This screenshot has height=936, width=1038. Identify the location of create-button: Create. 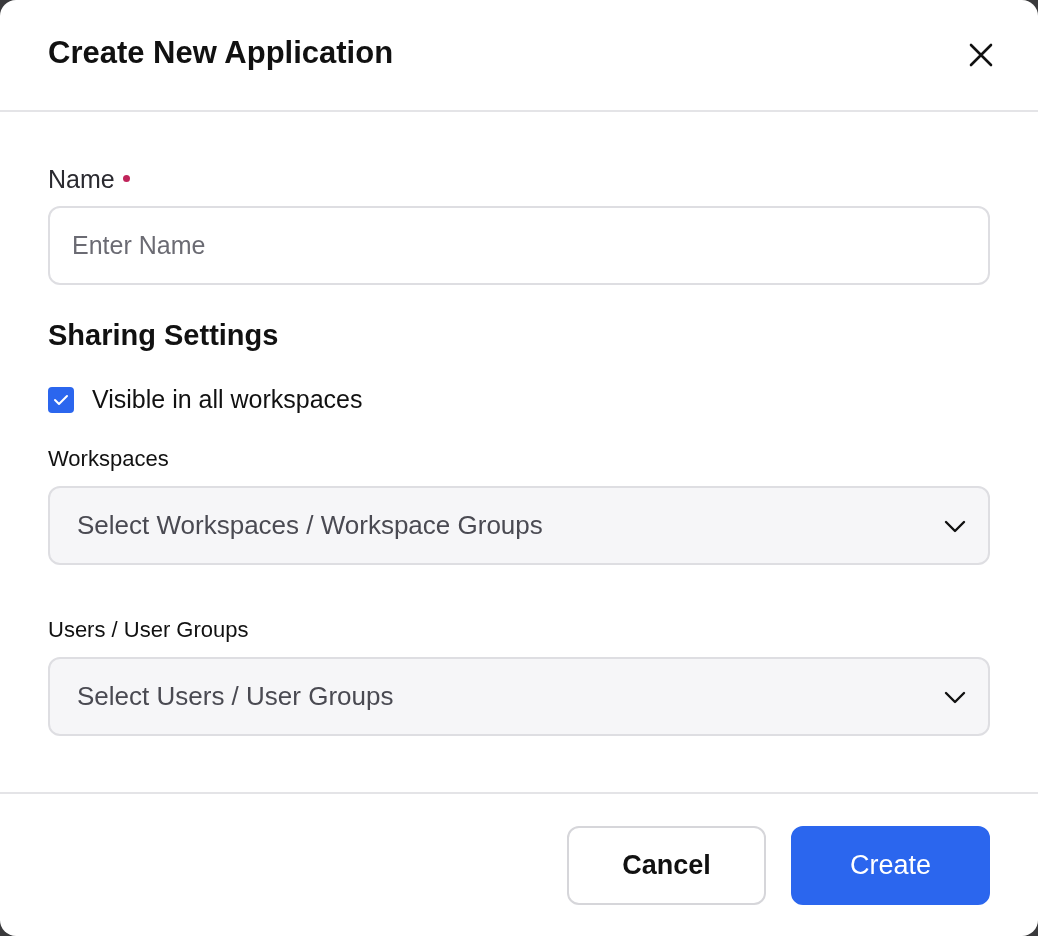
(890, 865).